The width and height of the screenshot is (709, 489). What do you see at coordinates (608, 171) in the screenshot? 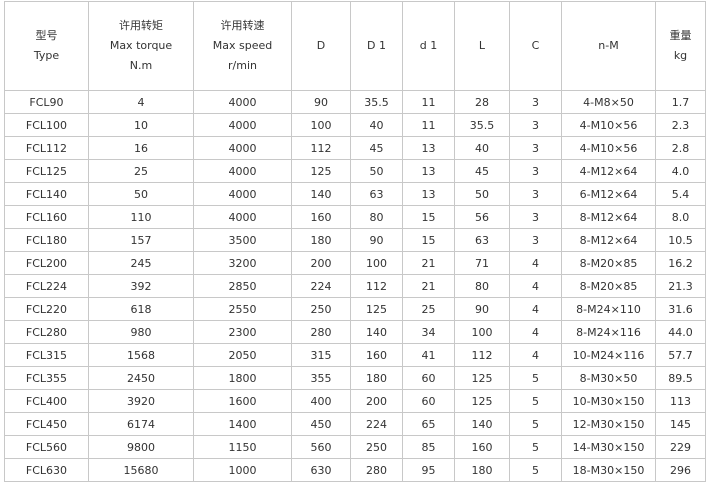
I see `cell-n-m: 4-M12×64` at bounding box center [608, 171].